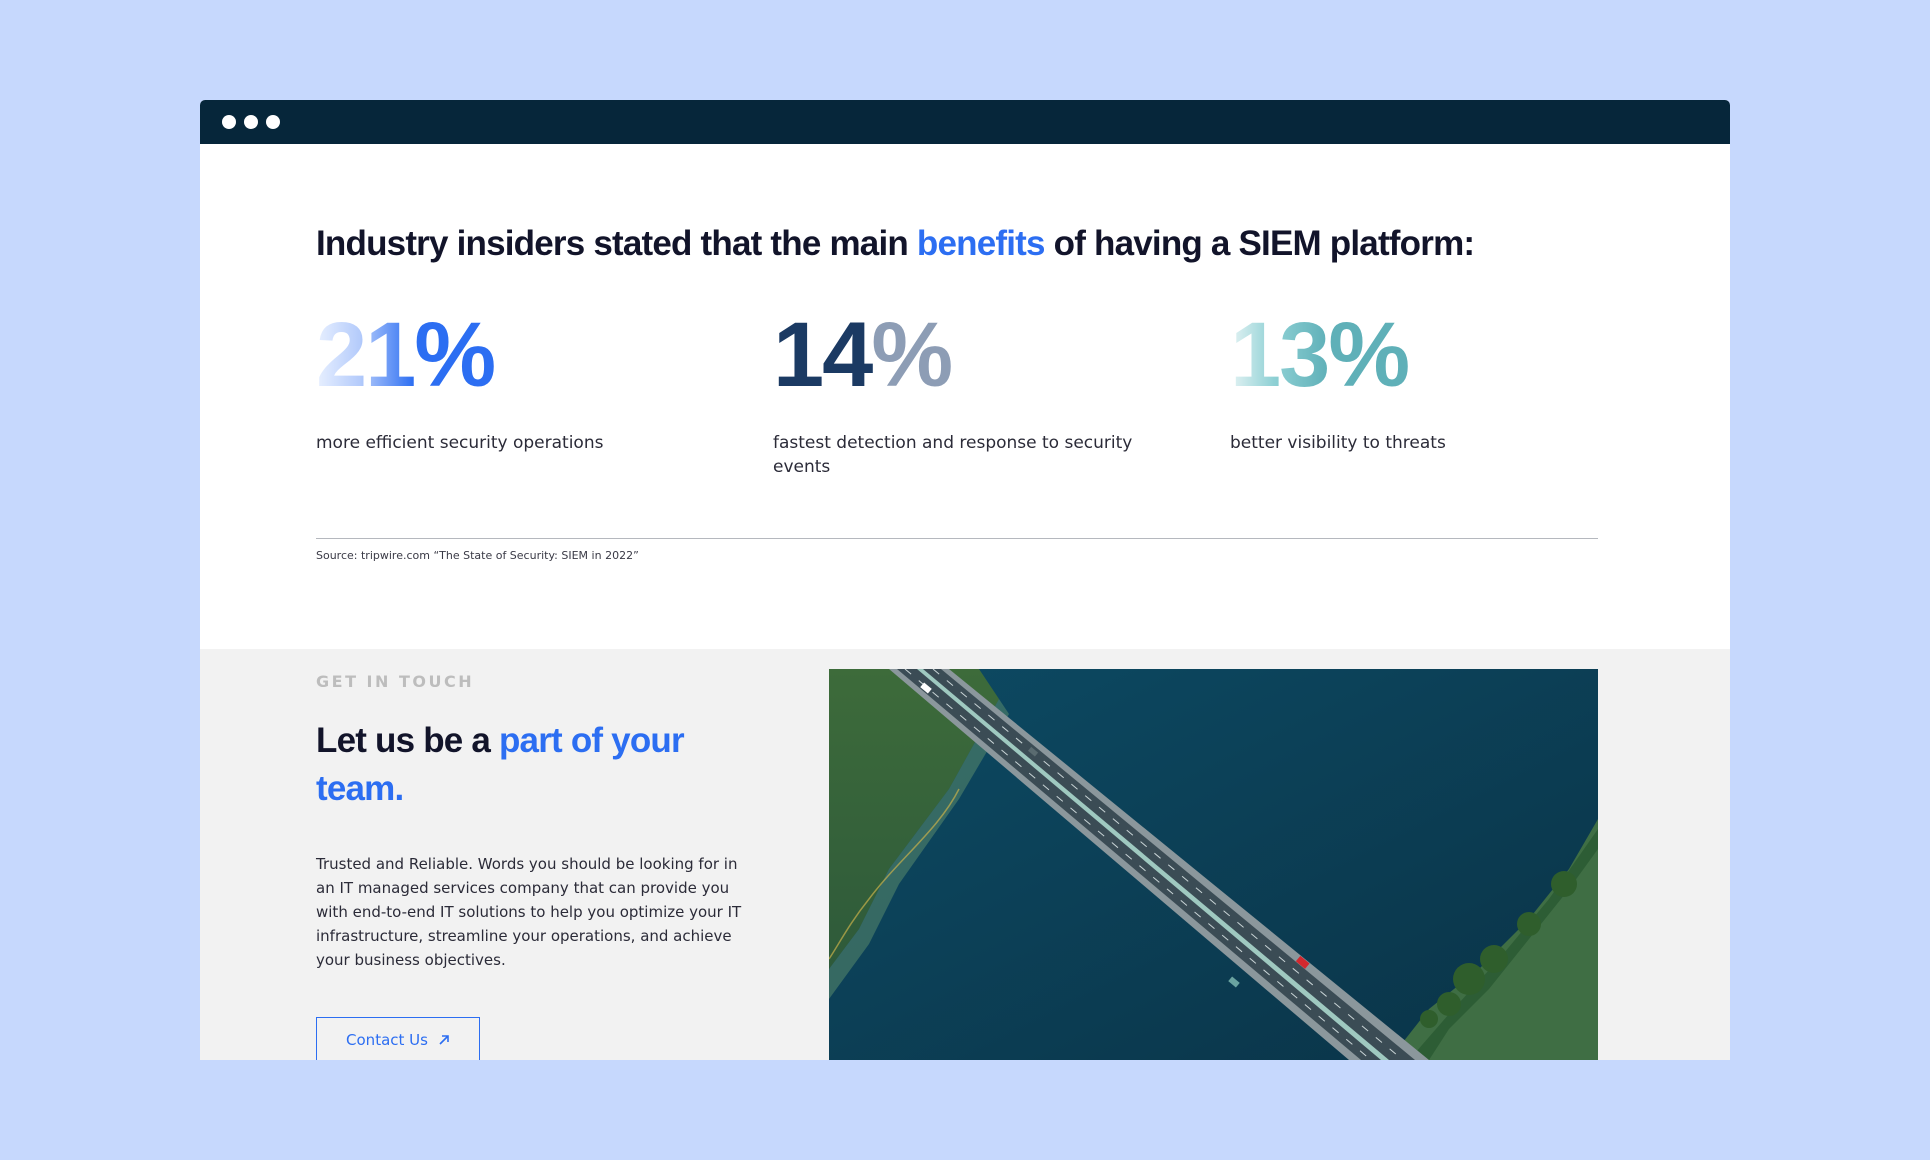 This screenshot has height=1160, width=1930. I want to click on button-label: Contact Us, so click(387, 1040).